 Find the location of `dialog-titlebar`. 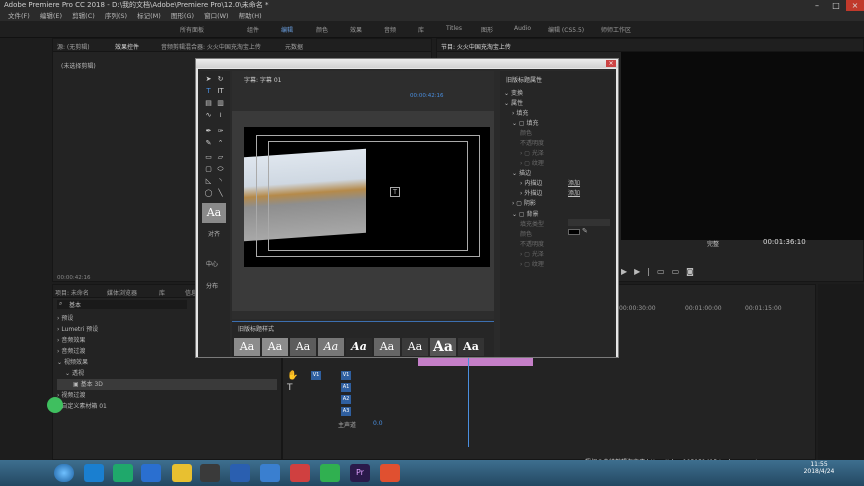

dialog-titlebar is located at coordinates (407, 63).